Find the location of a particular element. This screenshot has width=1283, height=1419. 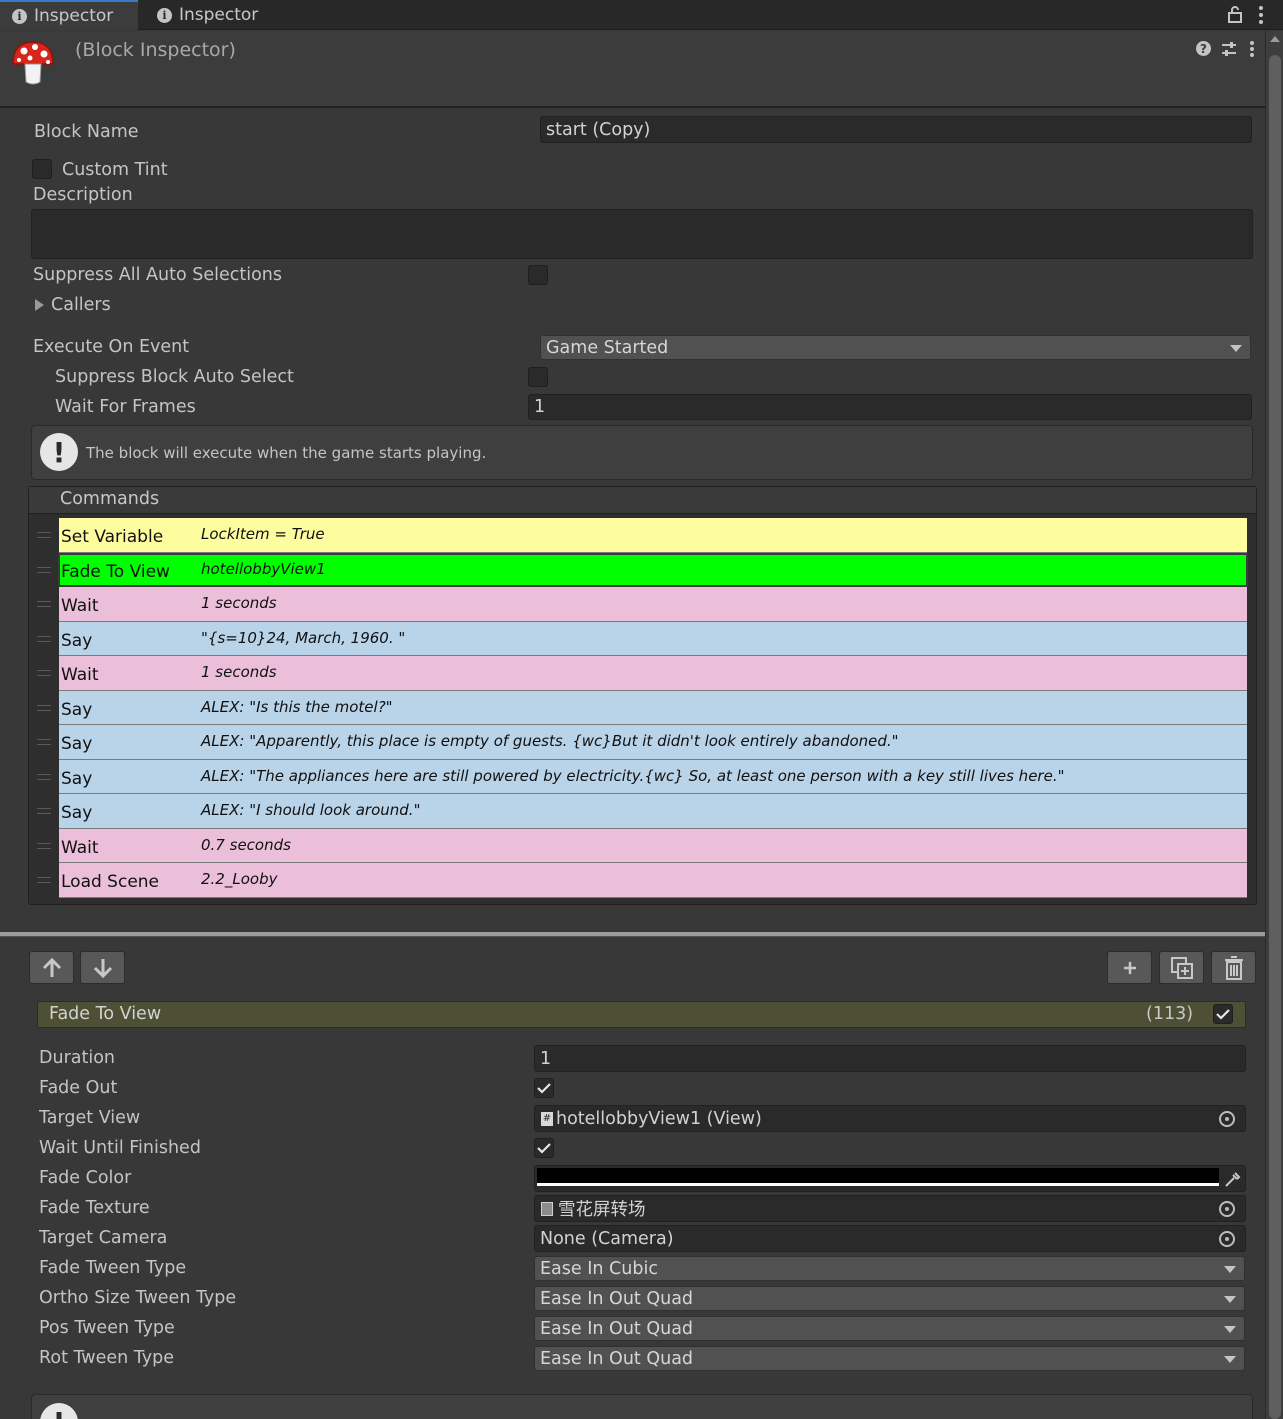

description-label: Description is located at coordinates (83, 195).